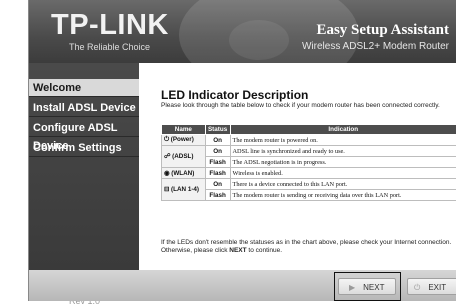 The image size is (456, 306). What do you see at coordinates (166, 189) in the screenshot?
I see `lan-icon: ⊟` at bounding box center [166, 189].